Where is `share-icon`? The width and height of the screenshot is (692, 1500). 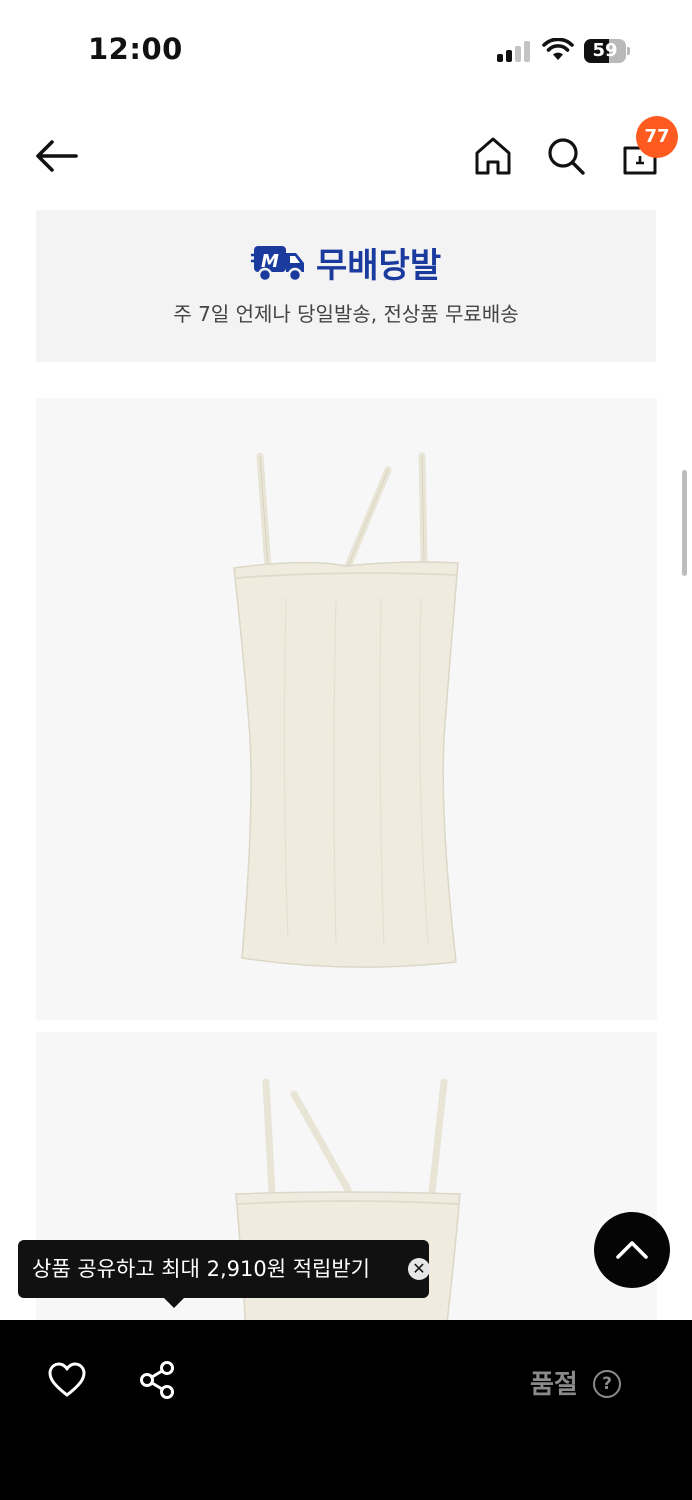 share-icon is located at coordinates (157, 1380).